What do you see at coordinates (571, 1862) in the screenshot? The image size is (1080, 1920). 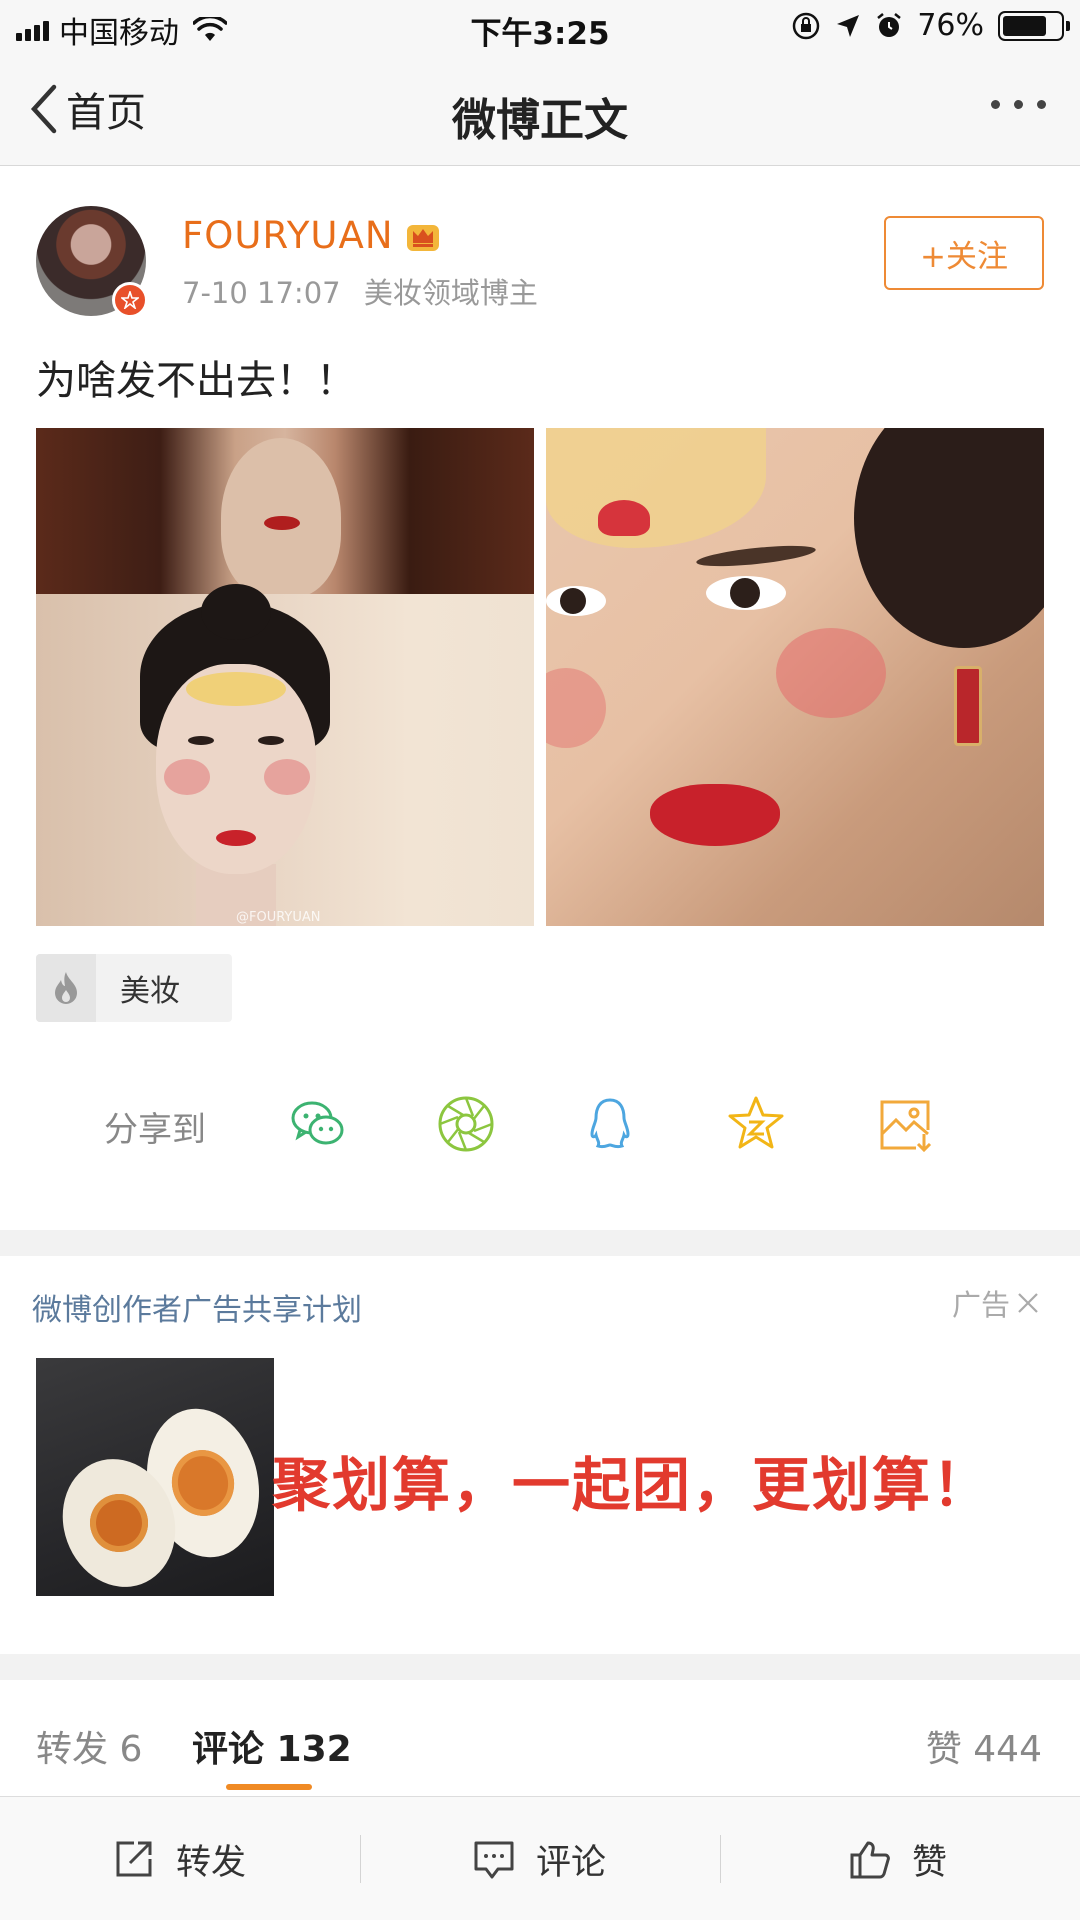 I see `comment-label: 评论` at bounding box center [571, 1862].